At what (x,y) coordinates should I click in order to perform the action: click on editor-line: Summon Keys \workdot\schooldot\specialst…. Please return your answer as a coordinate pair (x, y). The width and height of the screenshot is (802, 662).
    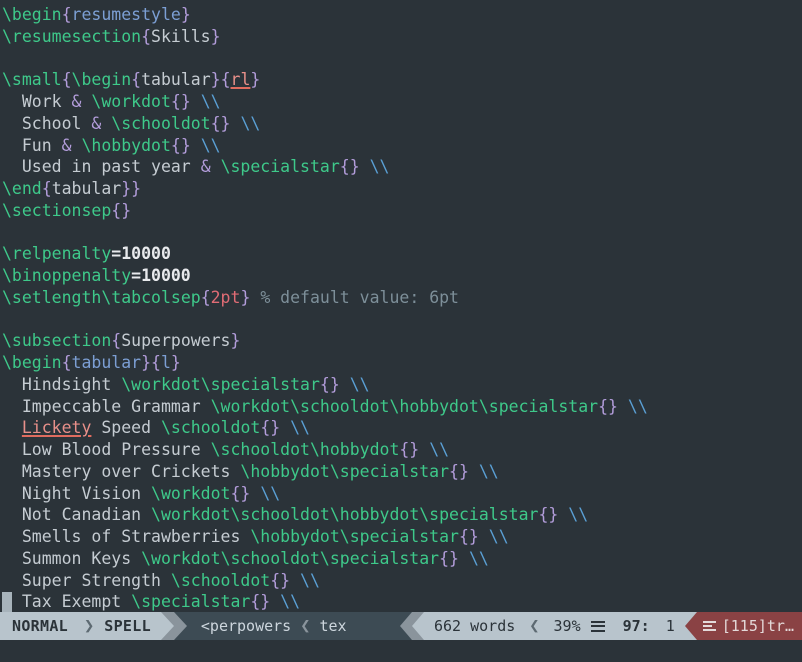
    Looking at the image, I should click on (401, 559).